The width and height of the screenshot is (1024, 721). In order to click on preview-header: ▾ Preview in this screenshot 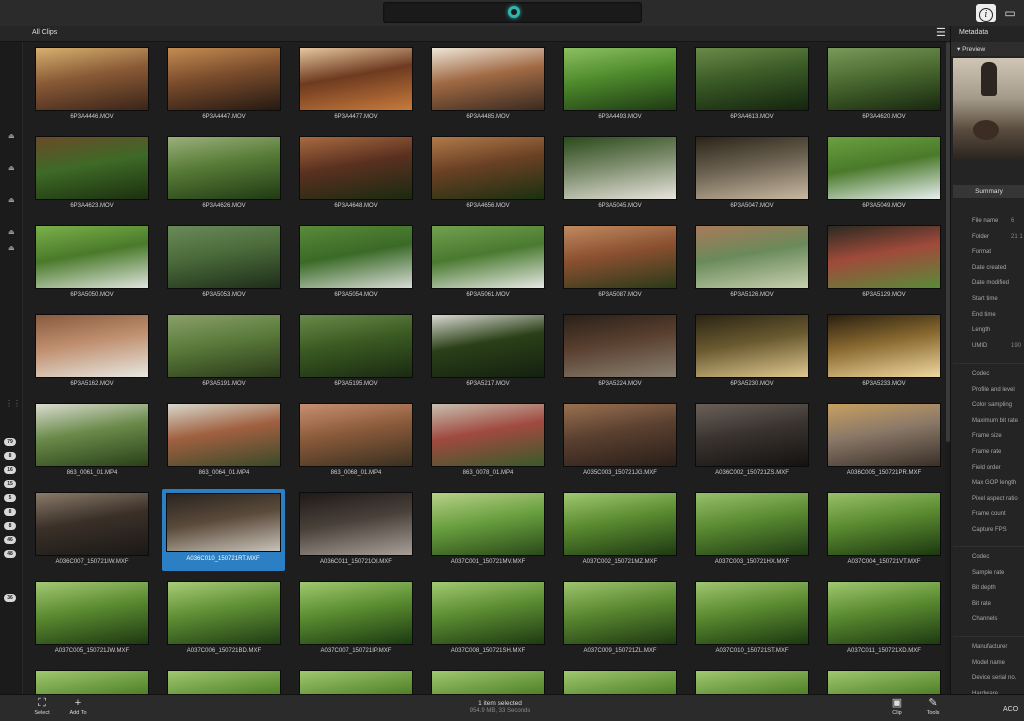, I will do `click(987, 49)`.